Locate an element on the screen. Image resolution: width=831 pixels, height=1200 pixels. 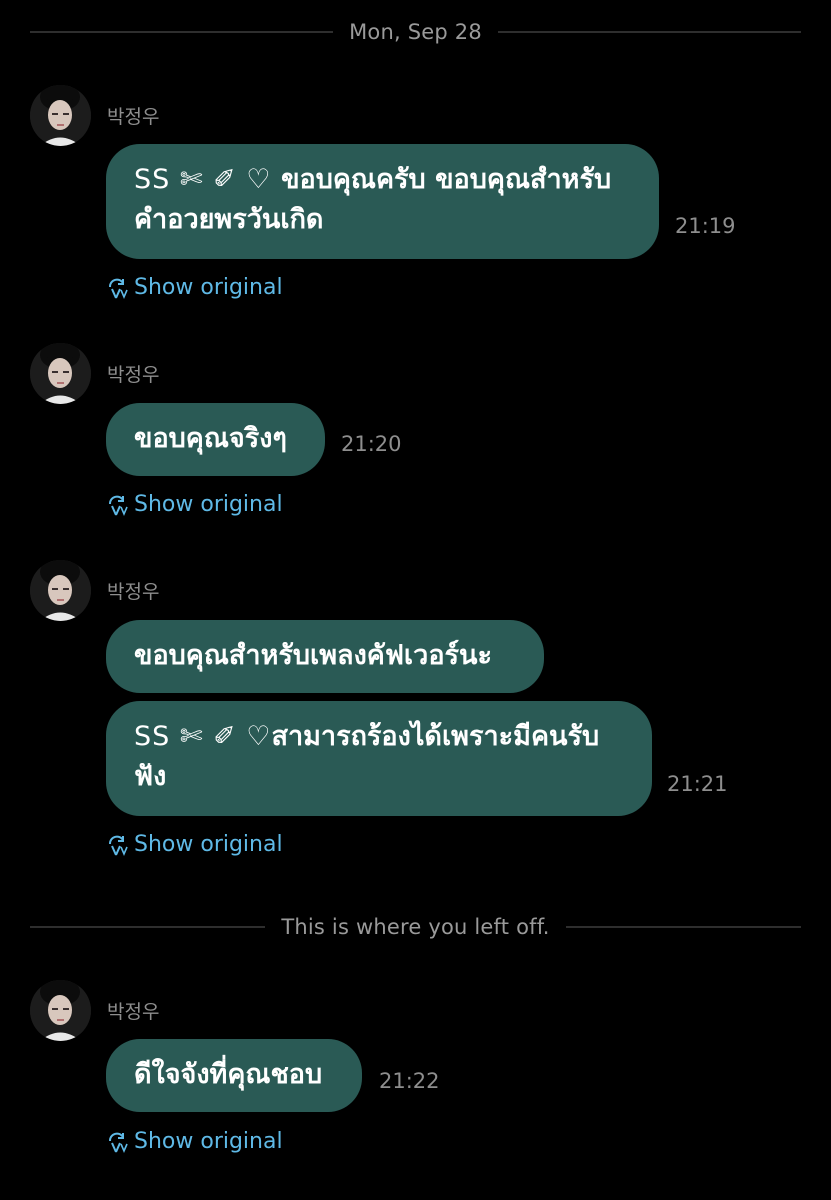
message-text: ขอบคุณจริงๆ is located at coordinates (210, 438).